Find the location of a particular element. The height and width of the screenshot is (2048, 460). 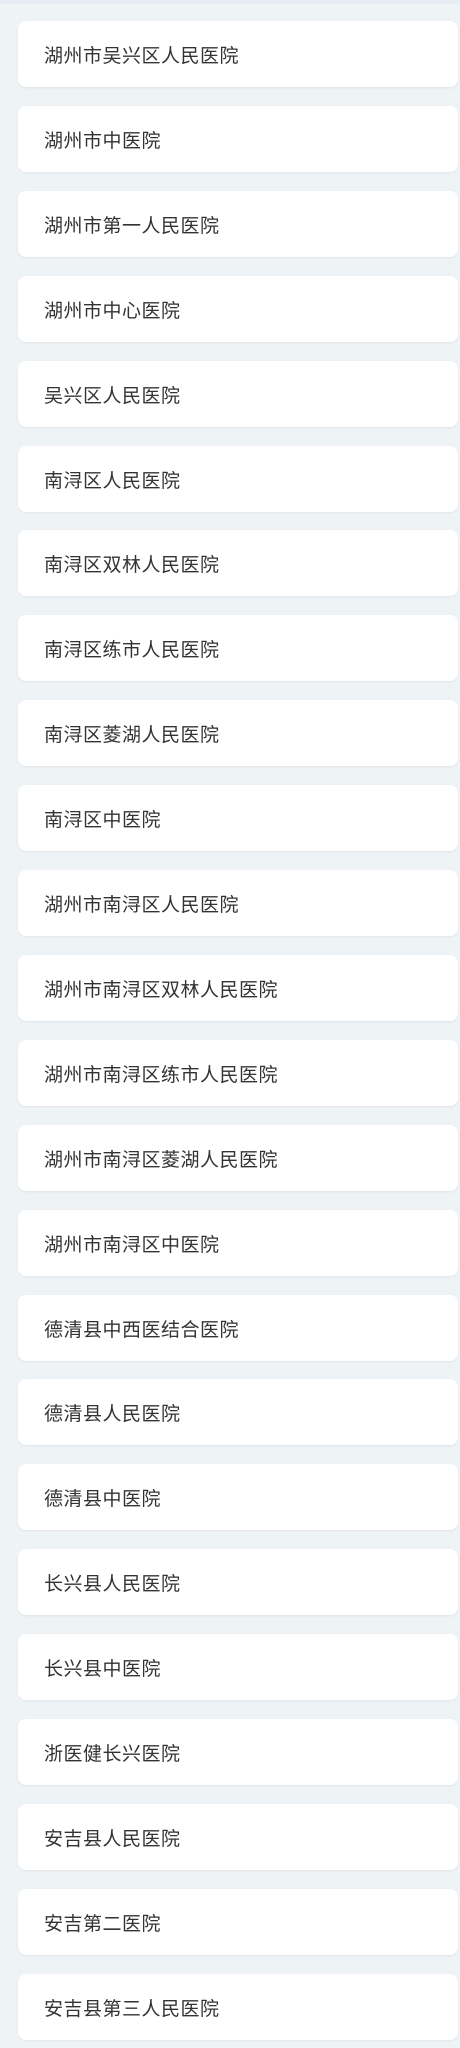

list-item-label: 湖州市南浔区菱湖人民医院 is located at coordinates (161, 1159).